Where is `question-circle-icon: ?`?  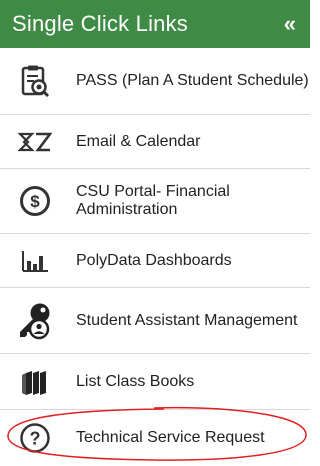 question-circle-icon: ? is located at coordinates (35, 438).